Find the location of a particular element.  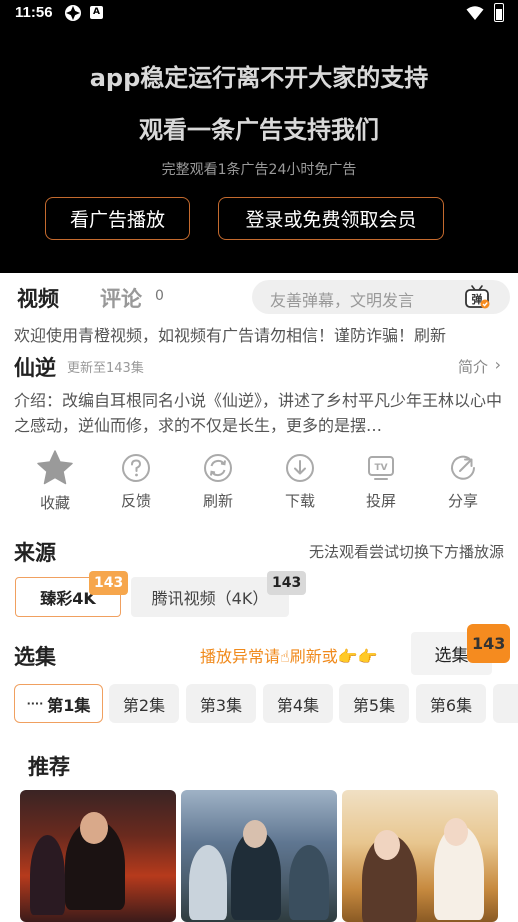

action-label: 投屏 is located at coordinates (380, 501).